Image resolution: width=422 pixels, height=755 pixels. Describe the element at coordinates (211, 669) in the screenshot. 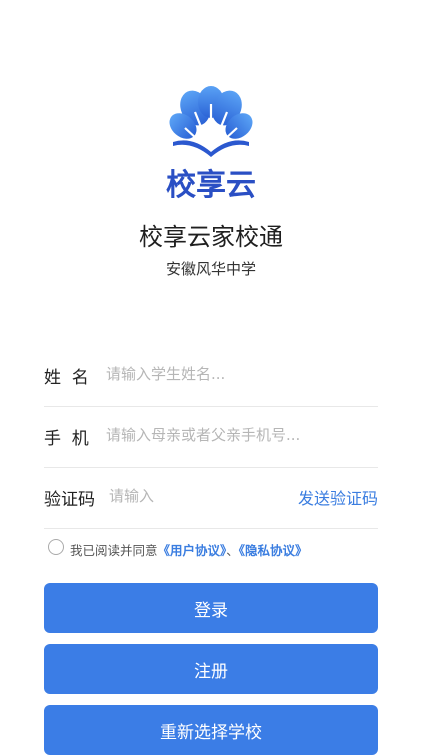

I see `register-button: 注册` at that location.